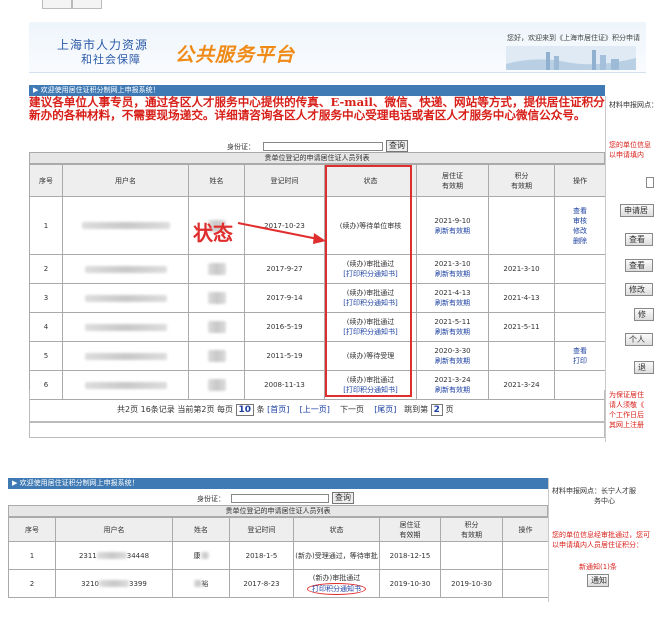  What do you see at coordinates (521, 269) in the screenshot?
I see `score-date: 2021-3-10` at bounding box center [521, 269].